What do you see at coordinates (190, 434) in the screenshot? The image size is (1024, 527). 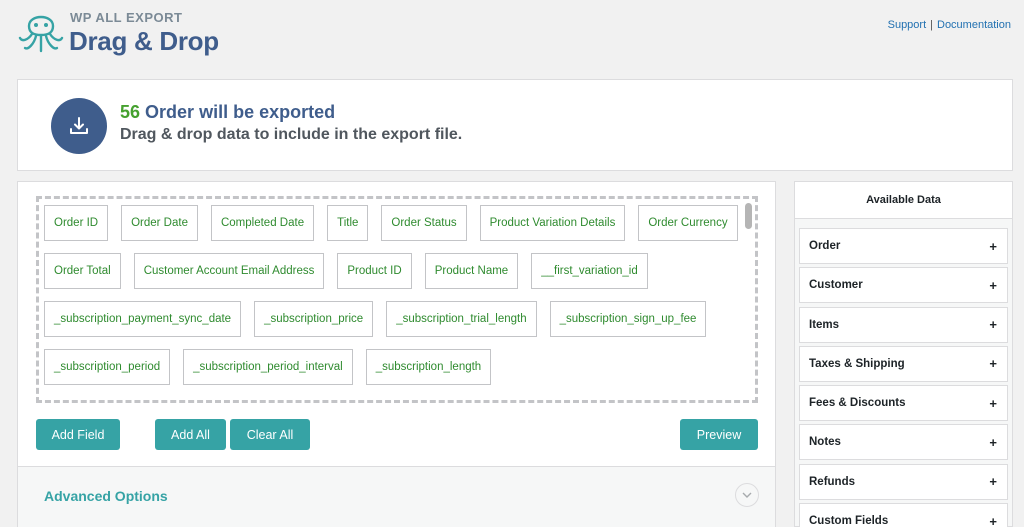 I see `add-all-button: Add All` at bounding box center [190, 434].